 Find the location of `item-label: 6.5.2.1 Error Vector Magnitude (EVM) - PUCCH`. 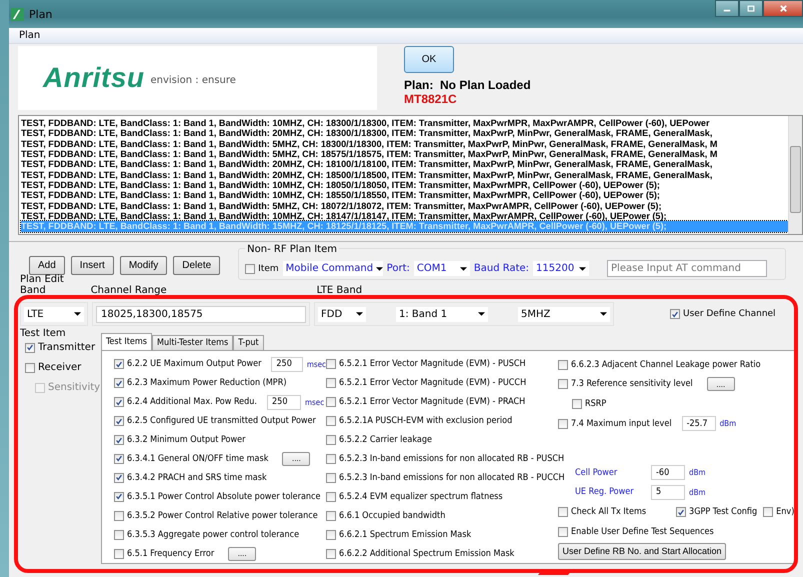

item-label: 6.5.2.1 Error Vector Magnitude (EVM) - PUCCH is located at coordinates (432, 383).